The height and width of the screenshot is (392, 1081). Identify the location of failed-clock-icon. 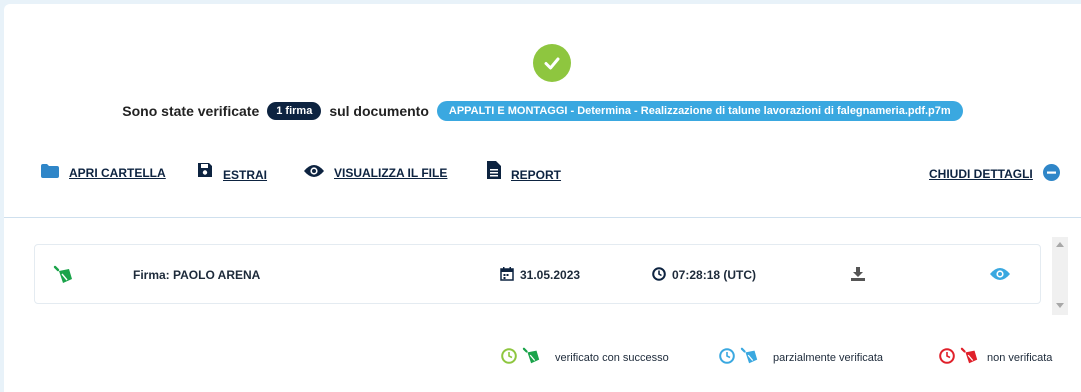
(947, 357).